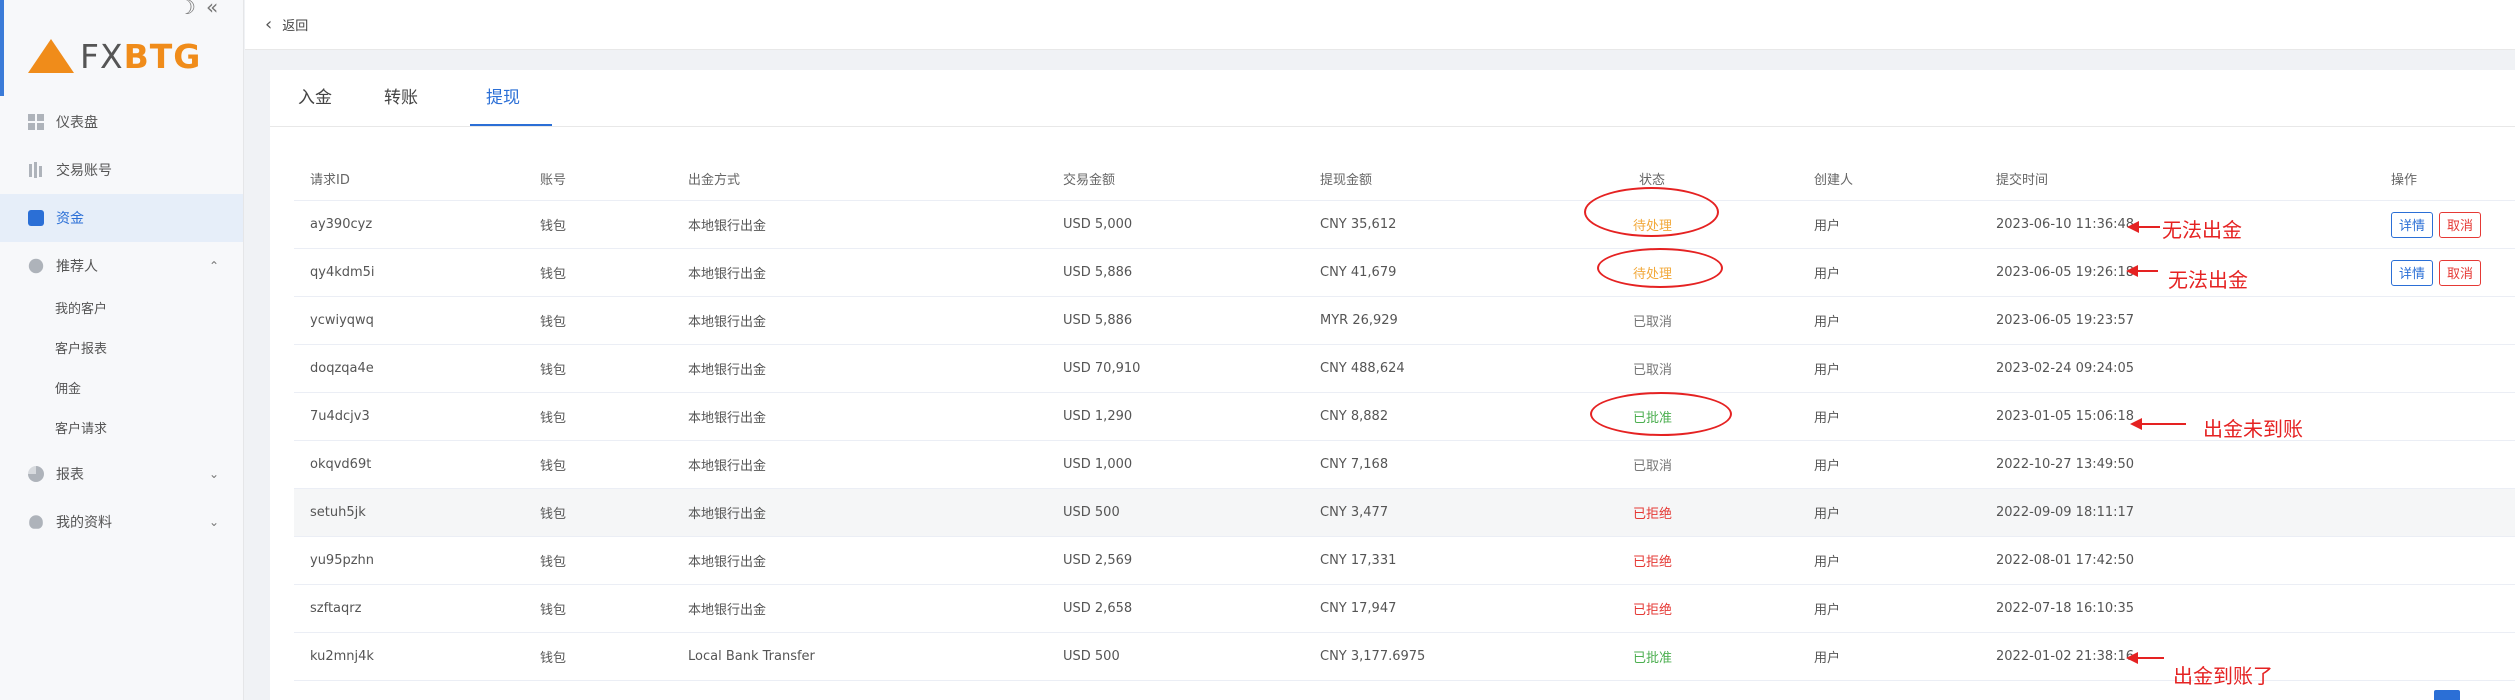  What do you see at coordinates (162, 56) in the screenshot?
I see `logo-text-btg: BTG` at bounding box center [162, 56].